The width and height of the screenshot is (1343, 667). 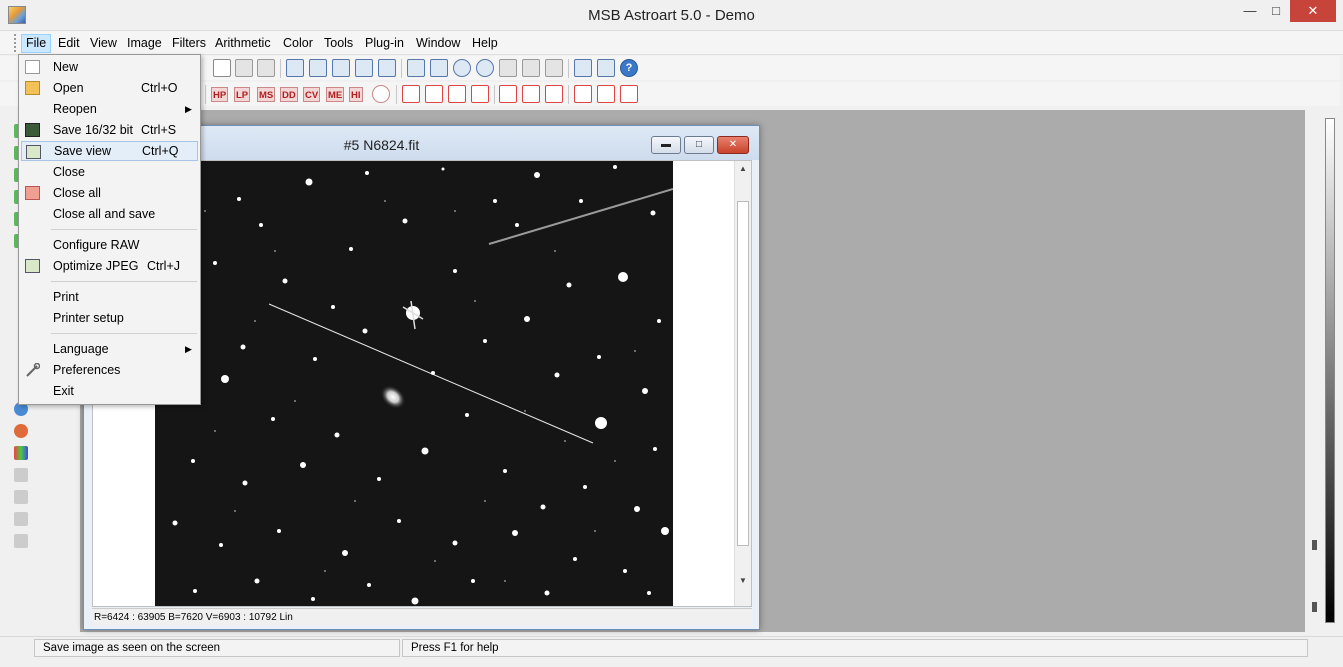 What do you see at coordinates (318, 68) in the screenshot?
I see `histogram-icon` at bounding box center [318, 68].